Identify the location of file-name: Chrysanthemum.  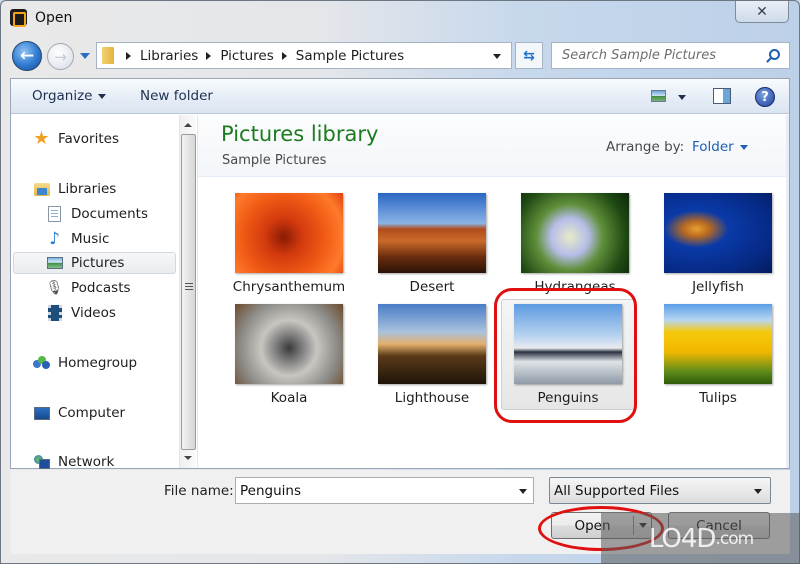
(289, 287).